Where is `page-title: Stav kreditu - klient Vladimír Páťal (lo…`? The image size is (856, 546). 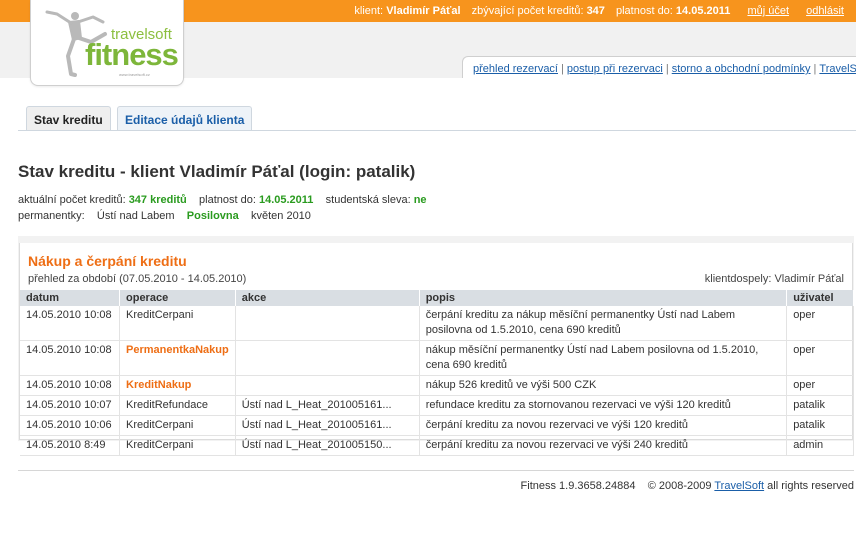
page-title: Stav kreditu - klient Vladimír Páťal (lo… is located at coordinates (217, 171).